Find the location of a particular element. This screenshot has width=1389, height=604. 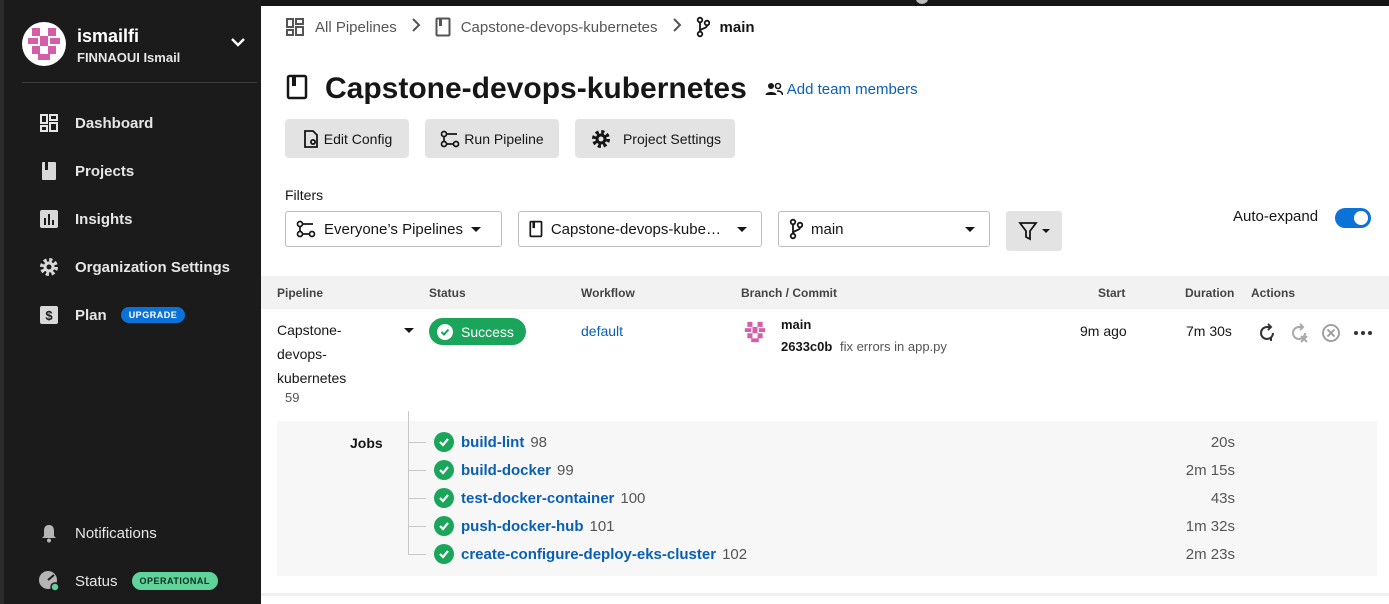

project-settings-button: Project Settings is located at coordinates (655, 138).